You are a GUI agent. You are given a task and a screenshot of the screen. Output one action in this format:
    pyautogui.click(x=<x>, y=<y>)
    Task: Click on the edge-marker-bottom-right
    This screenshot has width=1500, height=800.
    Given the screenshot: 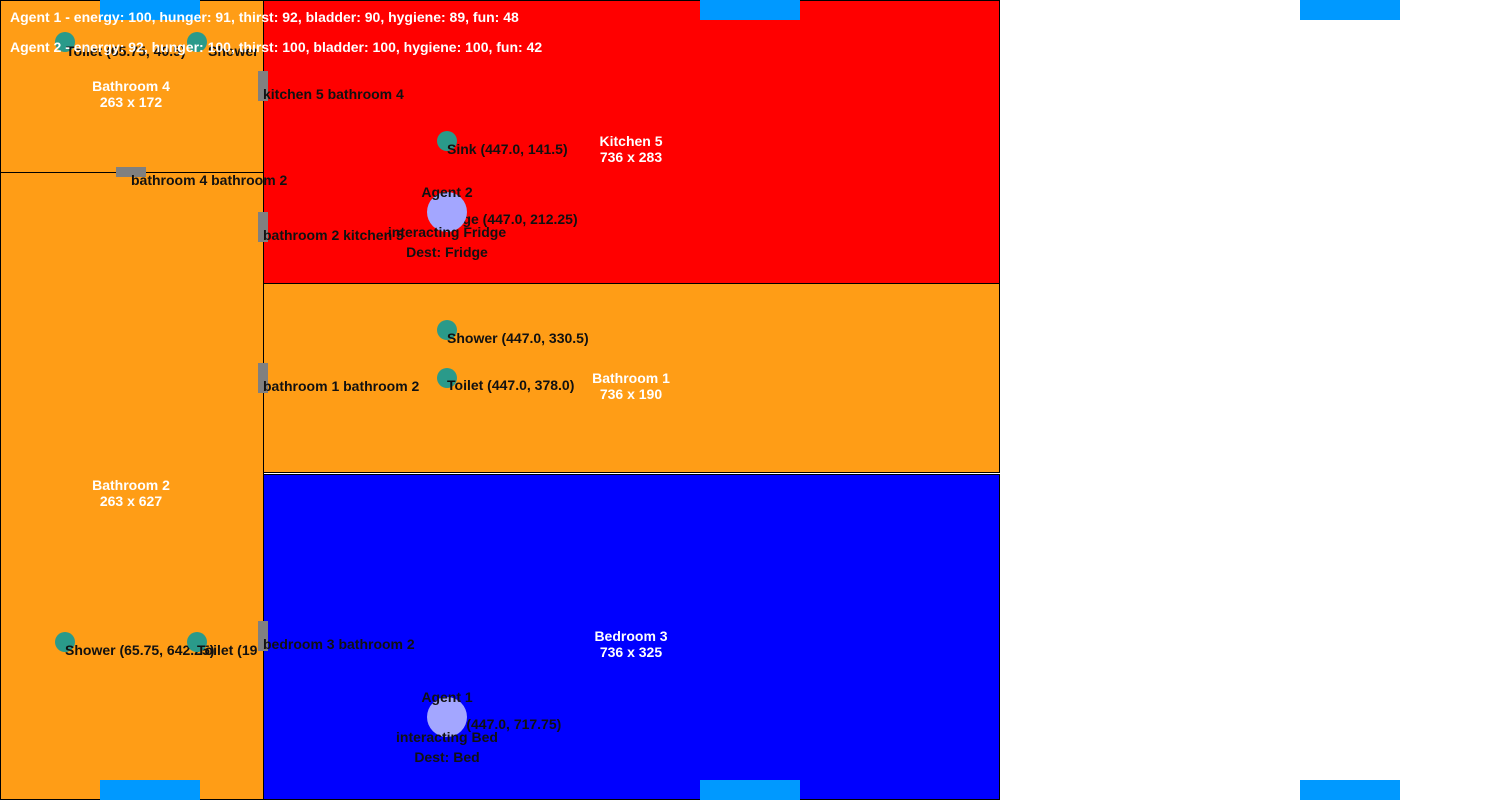 What is the action you would take?
    pyautogui.click(x=1350, y=790)
    